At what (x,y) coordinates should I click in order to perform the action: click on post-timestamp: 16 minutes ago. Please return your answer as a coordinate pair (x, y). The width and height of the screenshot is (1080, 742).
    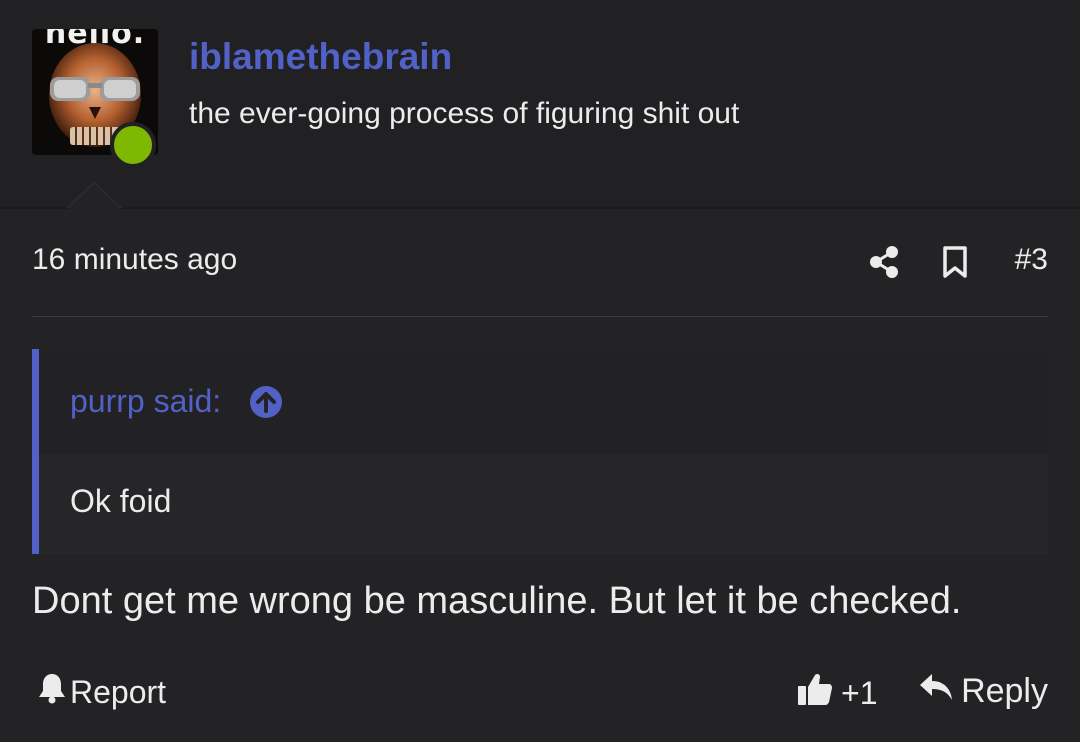
    Looking at the image, I should click on (134, 260).